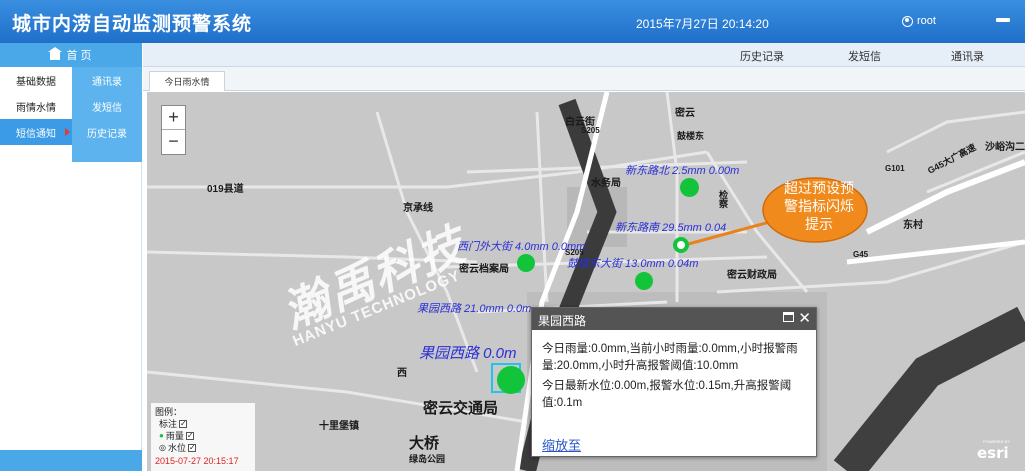 This screenshot has width=1025, height=471. Describe the element at coordinates (606, 183) in the screenshot. I see `map-label: 水务局` at that location.